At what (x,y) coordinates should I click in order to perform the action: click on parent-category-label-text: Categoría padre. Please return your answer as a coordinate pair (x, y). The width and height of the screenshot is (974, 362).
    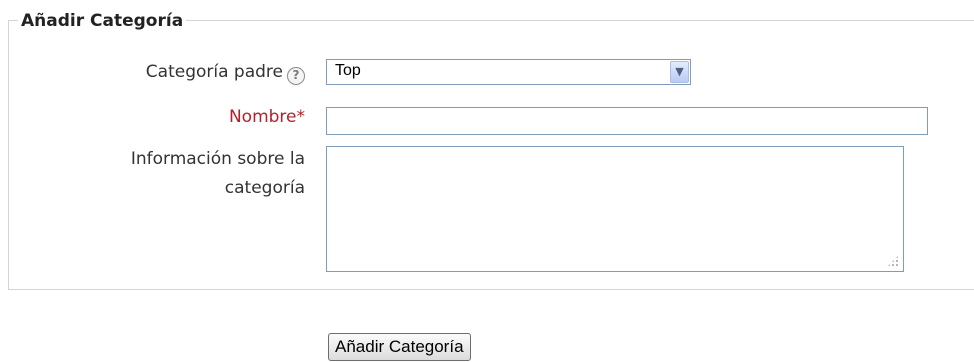
    Looking at the image, I should click on (214, 72).